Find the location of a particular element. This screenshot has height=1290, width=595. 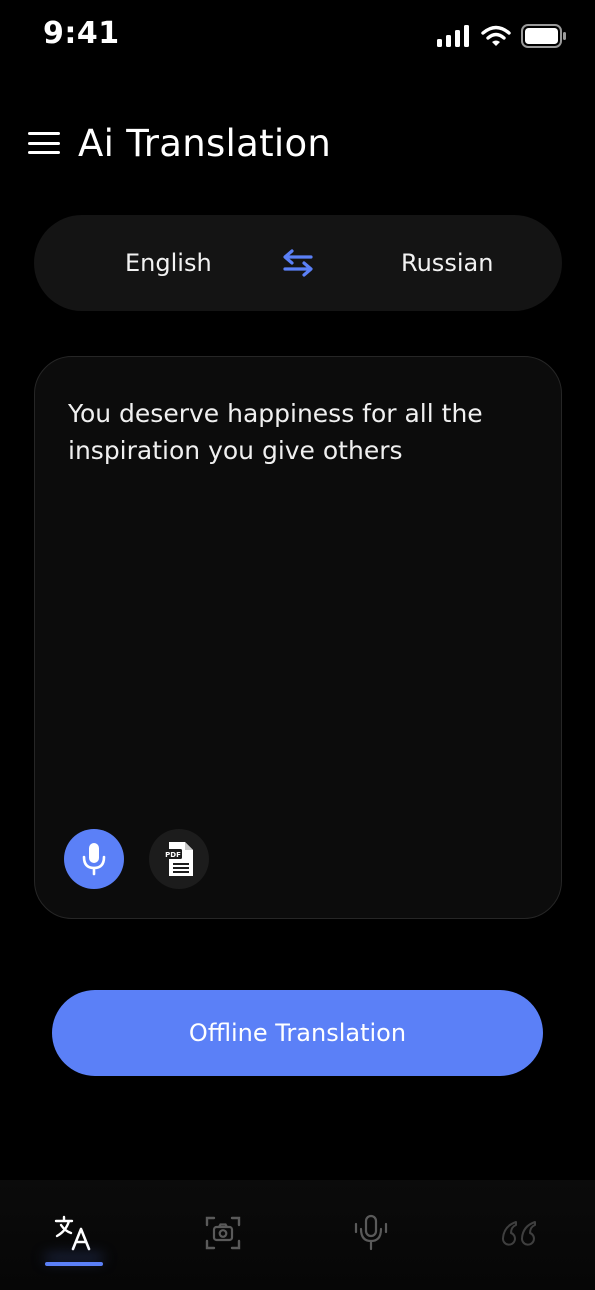

wifi-icon is located at coordinates (496, 35).